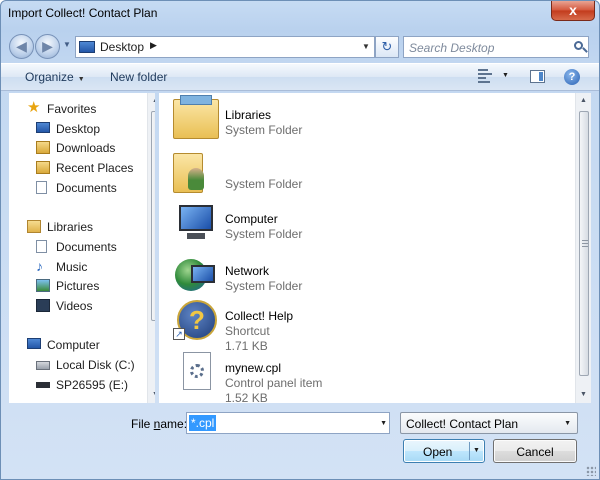  I want to click on resize-grip, so click(591, 471).